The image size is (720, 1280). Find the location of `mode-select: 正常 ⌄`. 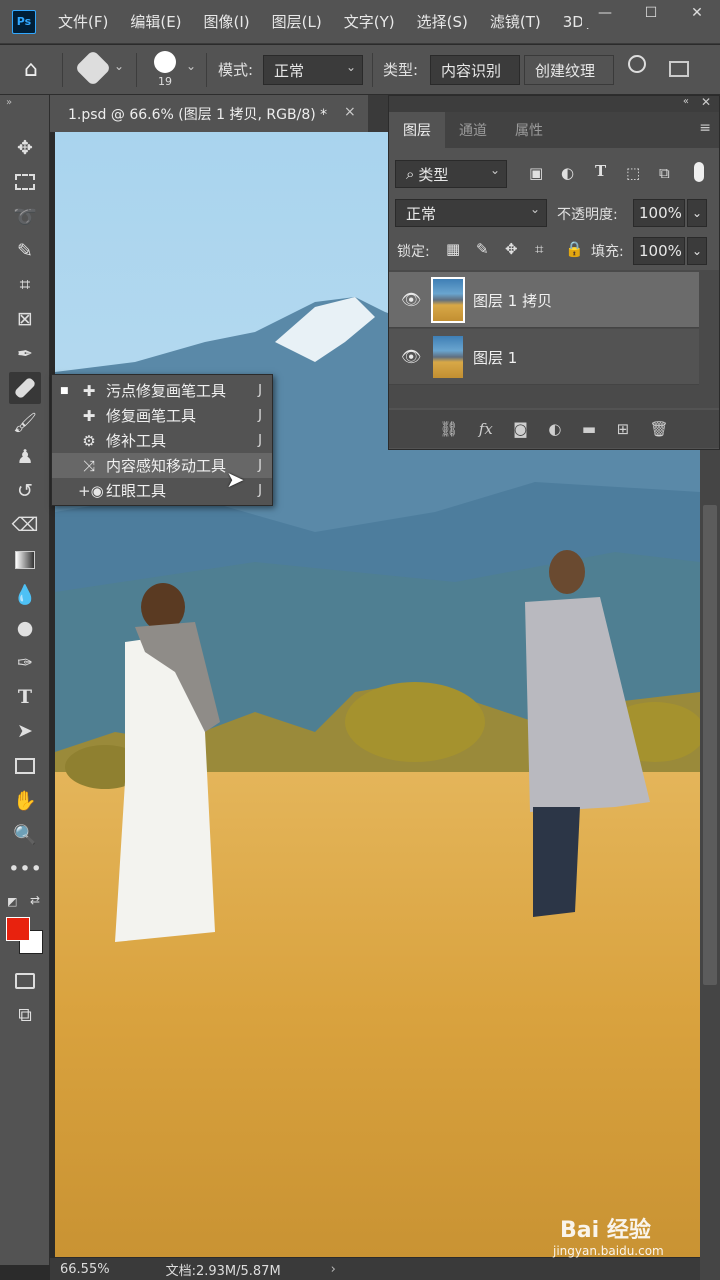

mode-select: 正常 ⌄ is located at coordinates (313, 70).